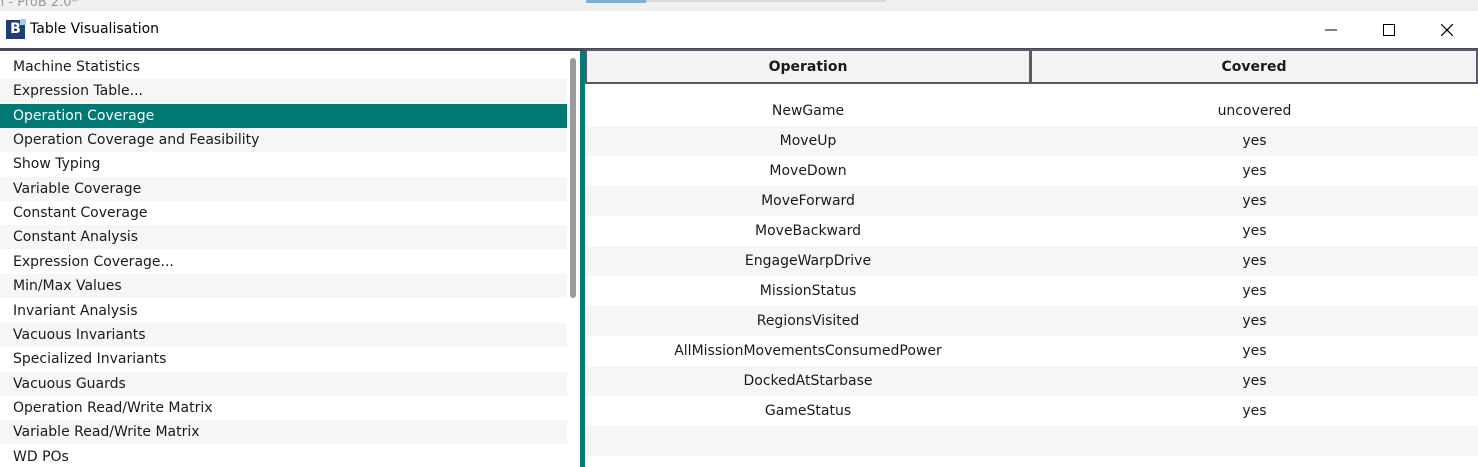  Describe the element at coordinates (1031, 411) in the screenshot. I see `table-row: GameStatus yes` at that location.